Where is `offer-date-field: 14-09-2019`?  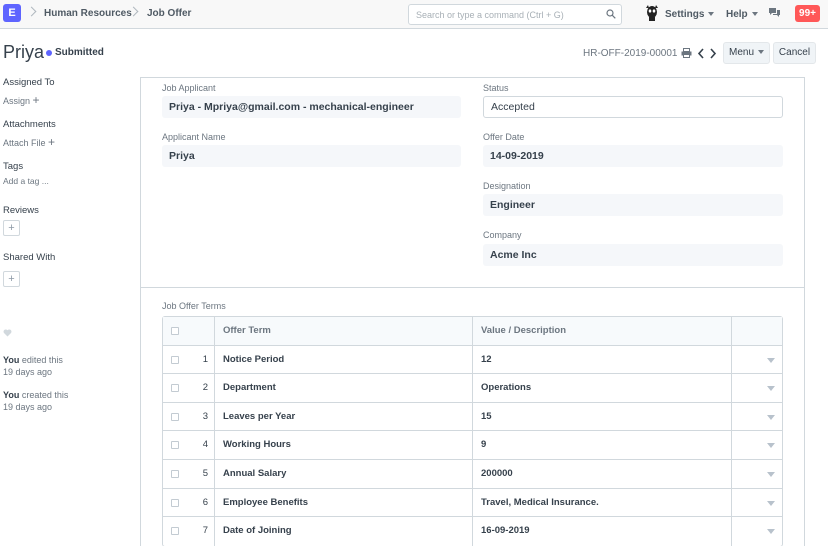
offer-date-field: 14-09-2019 is located at coordinates (633, 156).